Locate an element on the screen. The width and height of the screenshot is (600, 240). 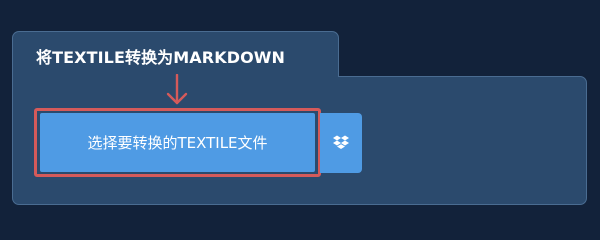
arrow-down-icon is located at coordinates (177, 89).